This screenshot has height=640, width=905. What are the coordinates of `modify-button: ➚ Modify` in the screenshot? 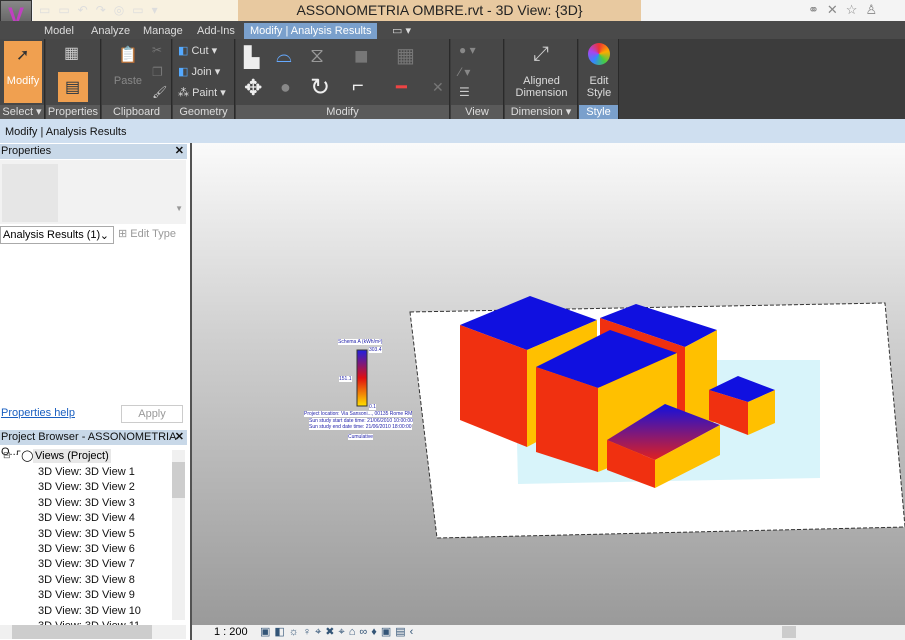 It's located at (23, 72).